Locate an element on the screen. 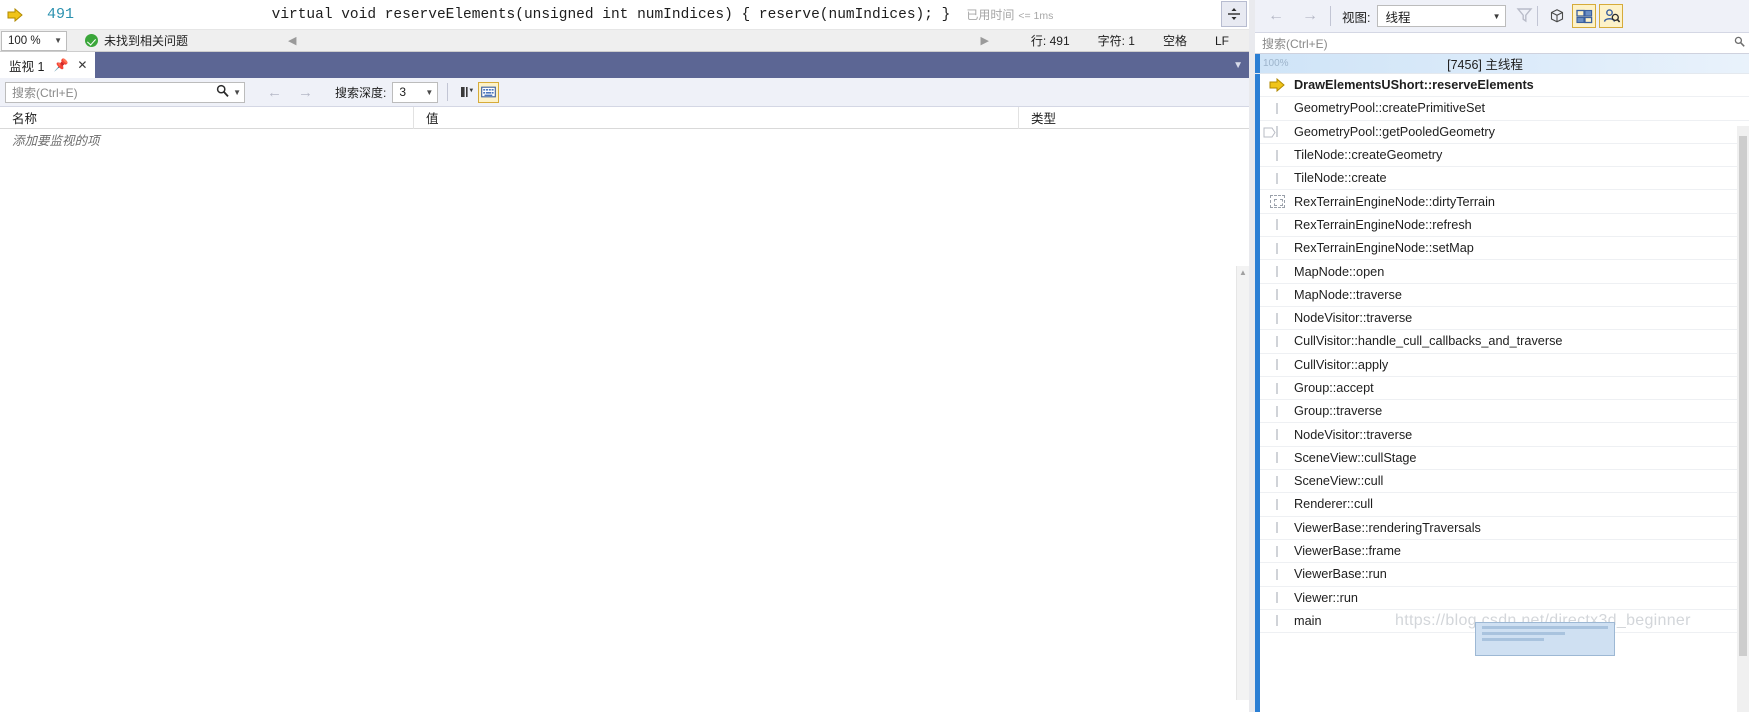 The height and width of the screenshot is (712, 1749). column-header-type: 类型 is located at coordinates (1134, 118).